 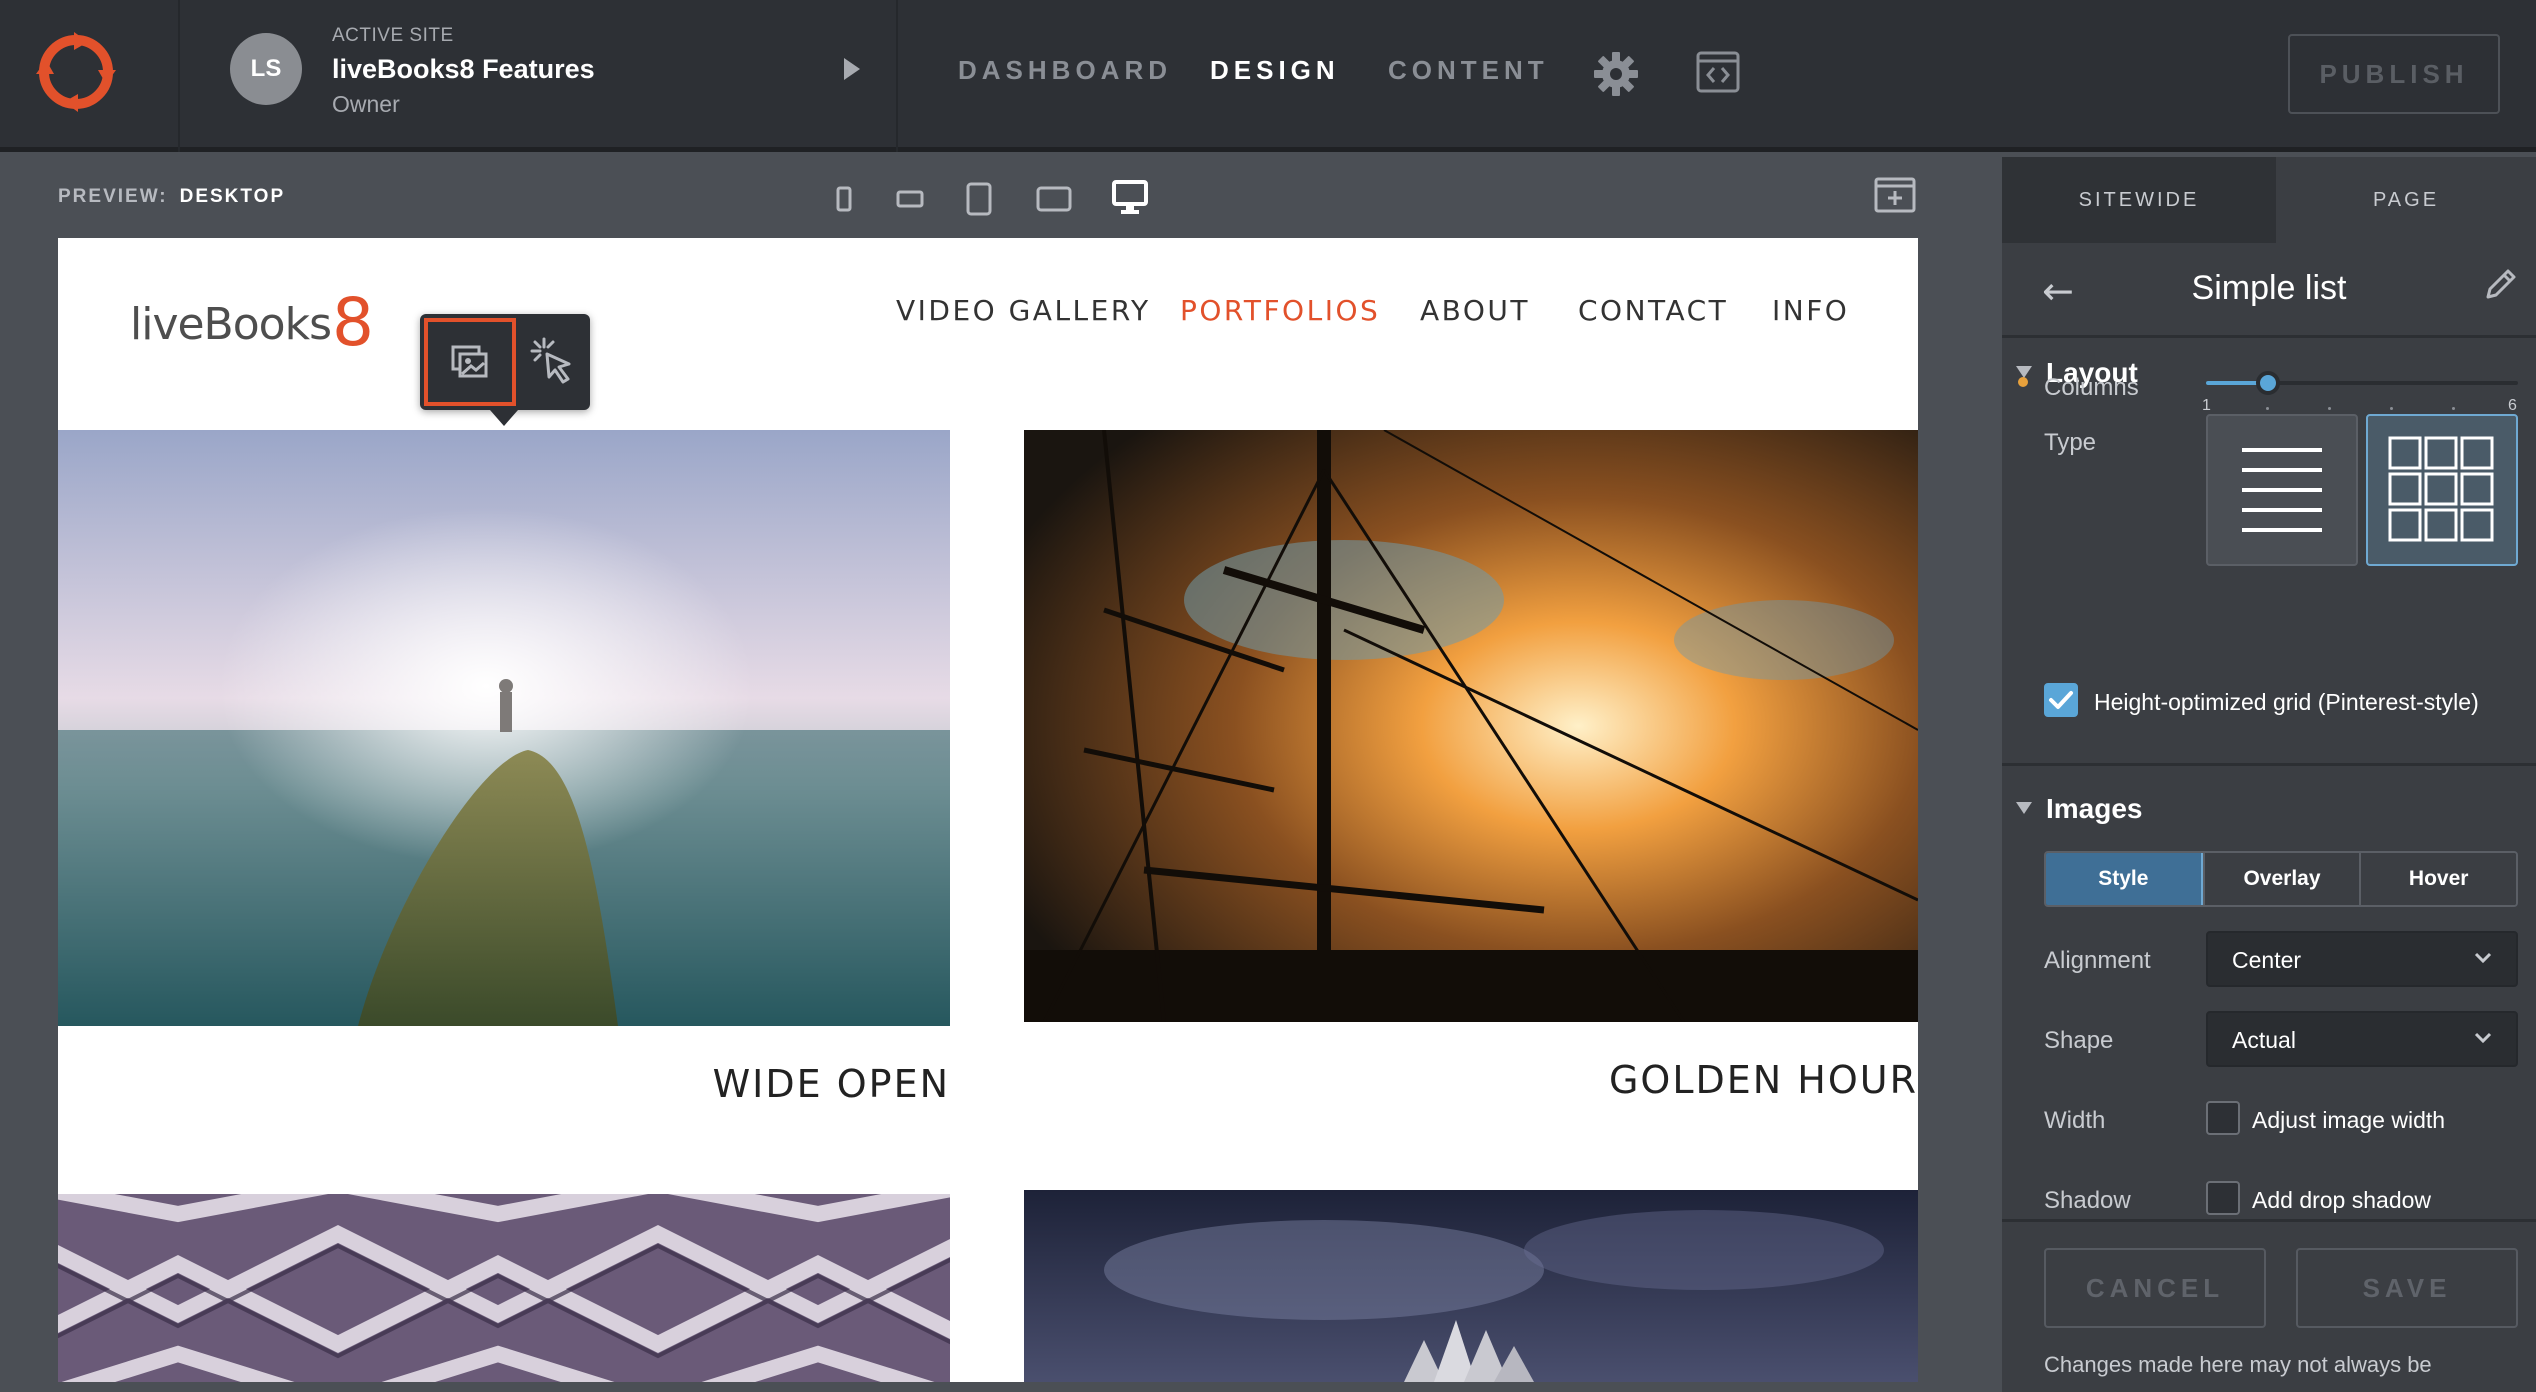 I want to click on active-site-caption: ACTIVE SITE, so click(x=393, y=35).